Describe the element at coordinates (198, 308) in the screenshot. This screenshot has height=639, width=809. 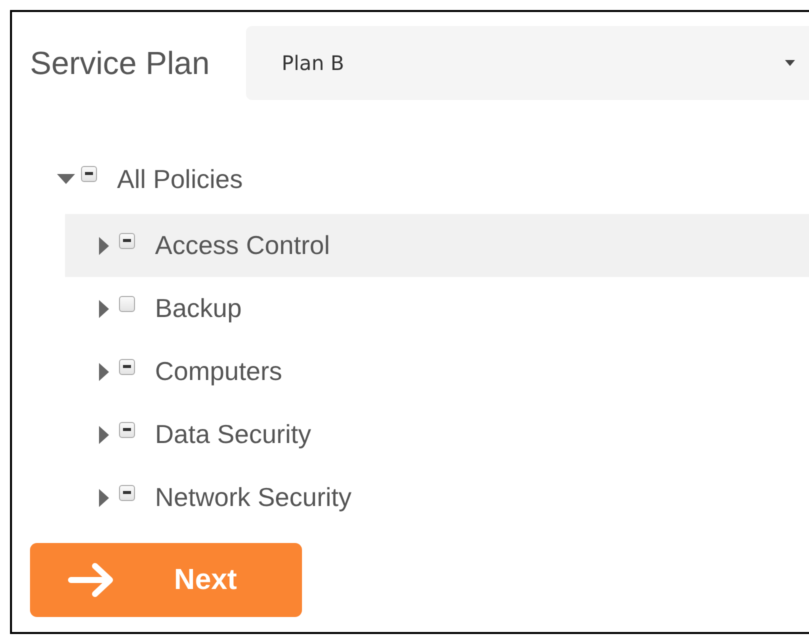
I see `tree-label: Backup` at that location.